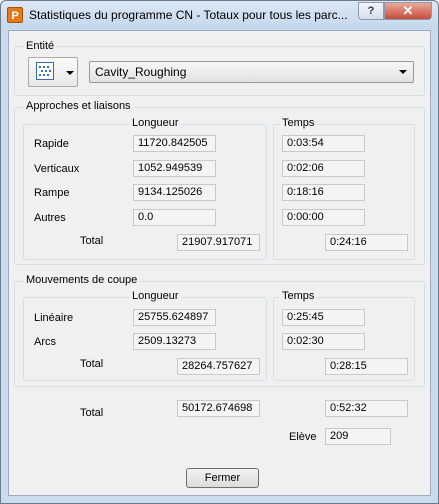  I want to click on help-button: ?, so click(371, 11).